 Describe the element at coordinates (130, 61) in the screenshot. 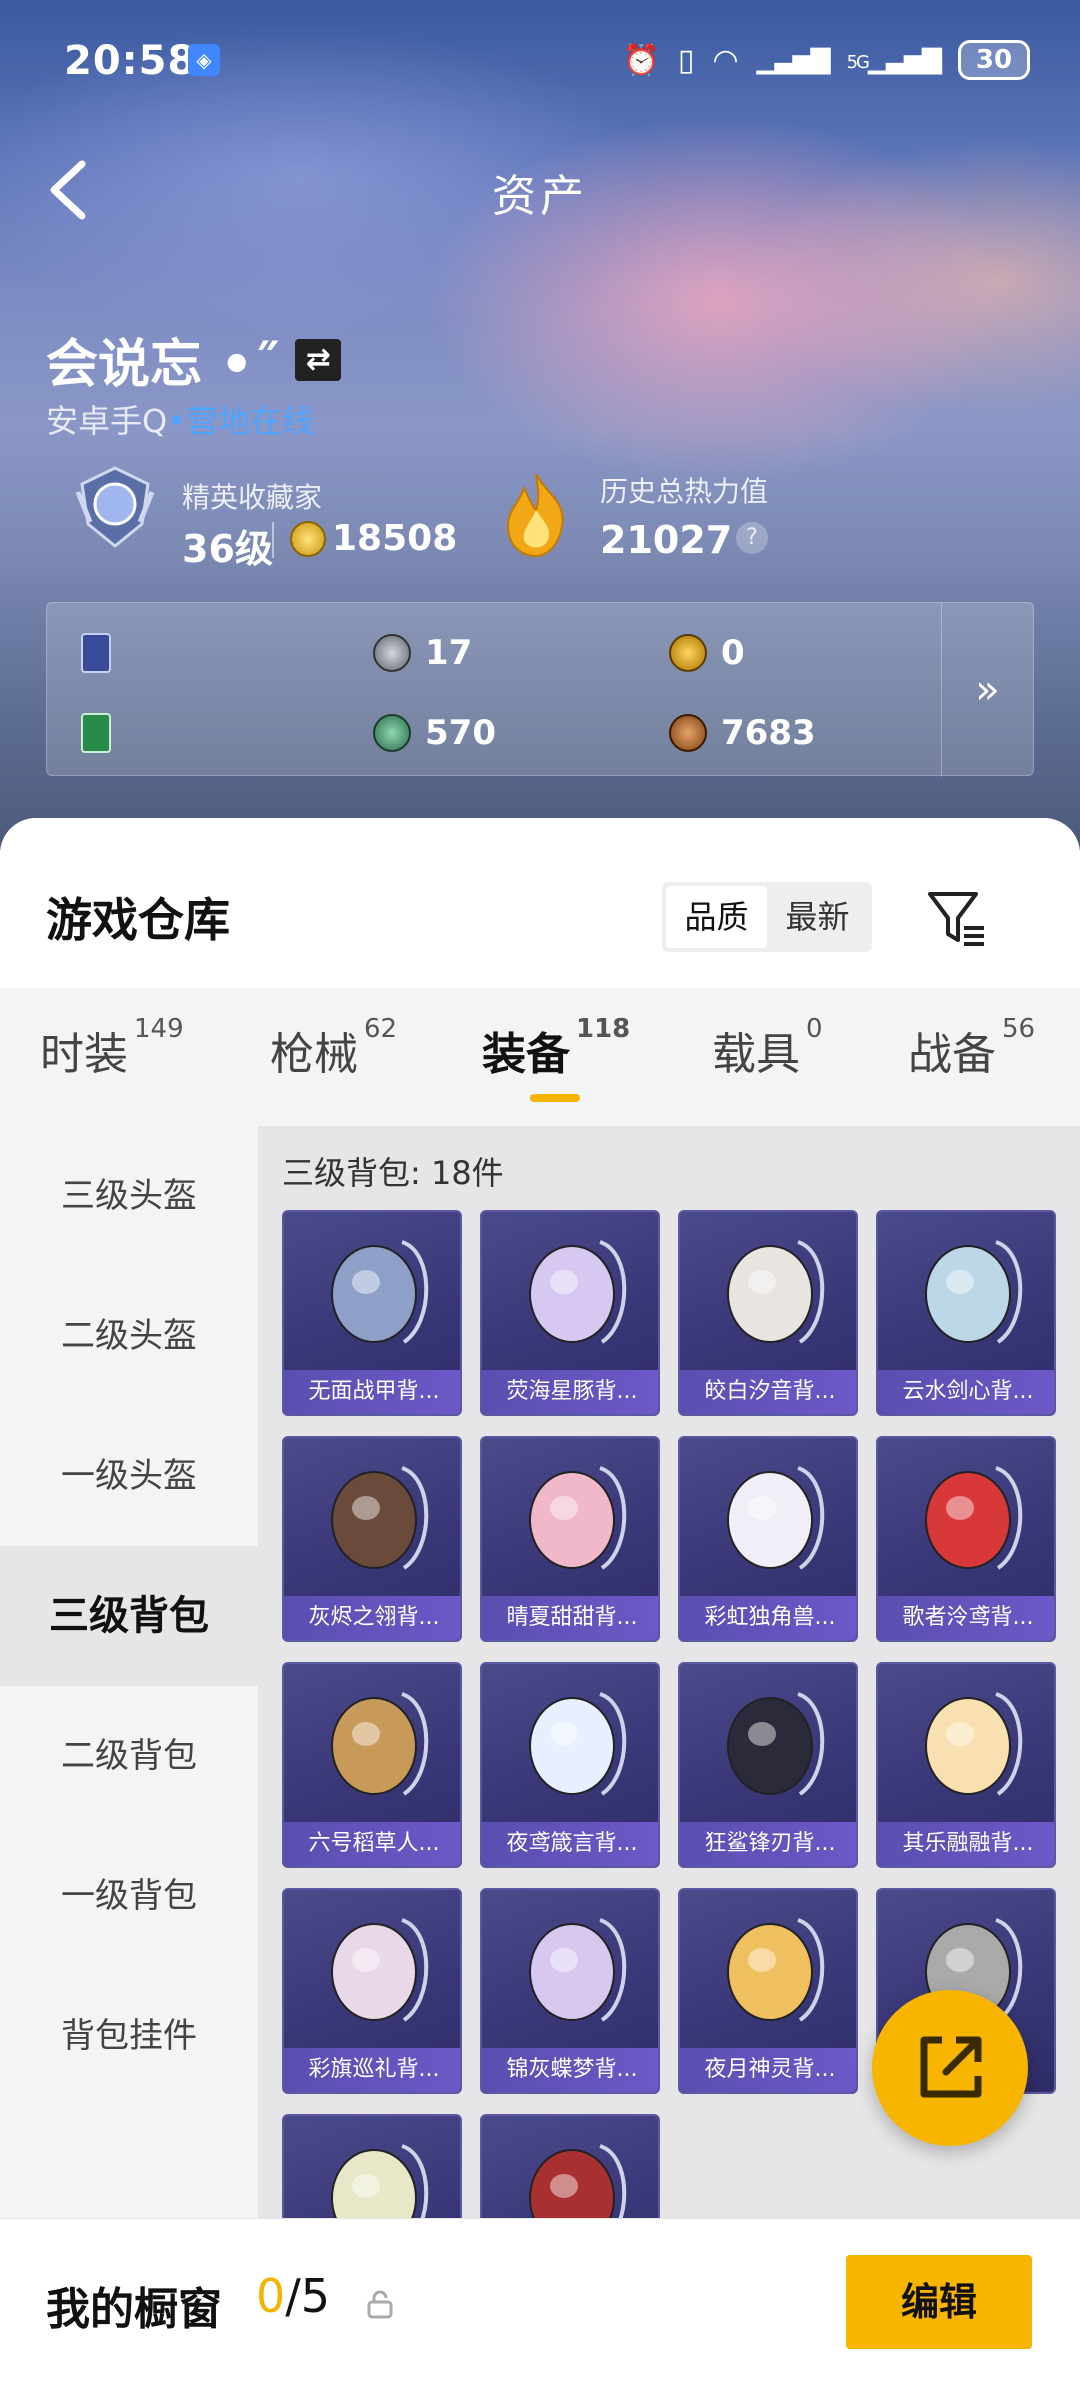

I see `status-time: 20:58` at that location.